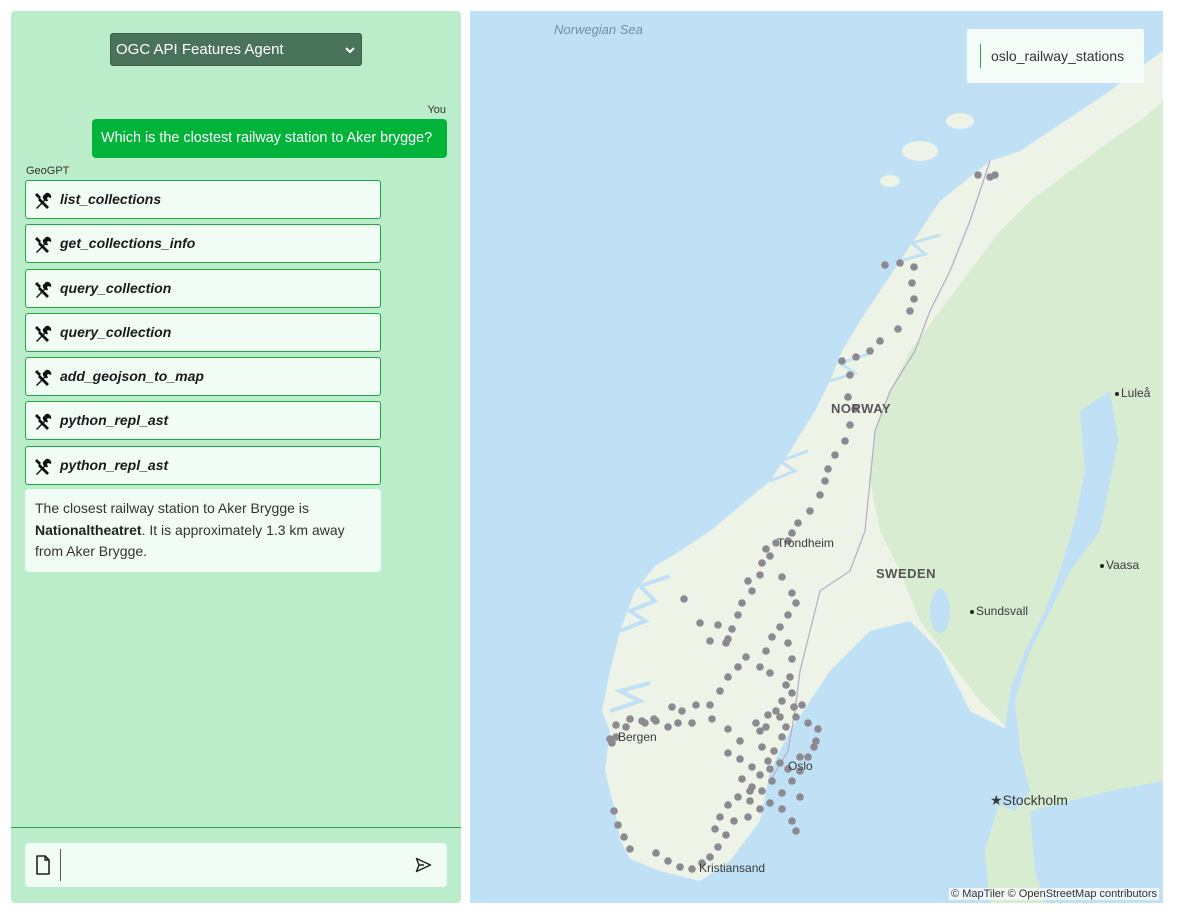 This screenshot has height=915, width=1177. What do you see at coordinates (236, 865) in the screenshot?
I see `message-input` at bounding box center [236, 865].